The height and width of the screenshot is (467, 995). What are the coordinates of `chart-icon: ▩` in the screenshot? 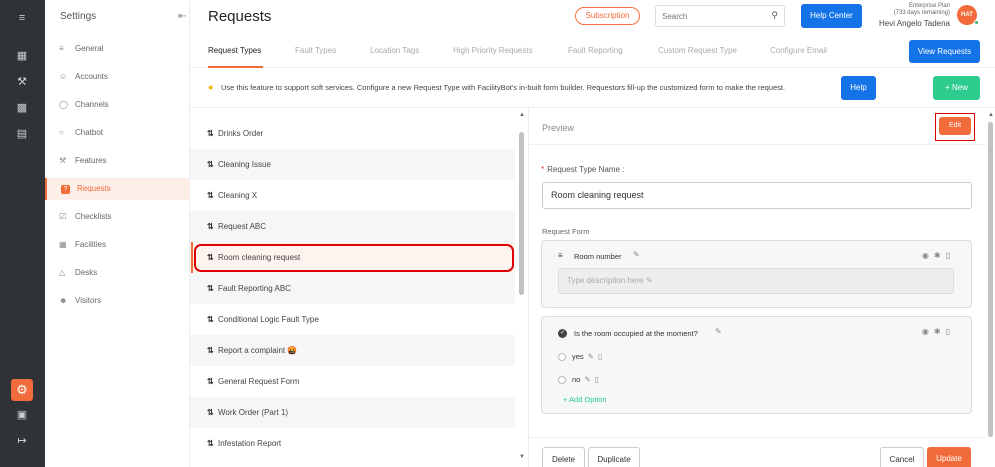 It's located at (22, 108).